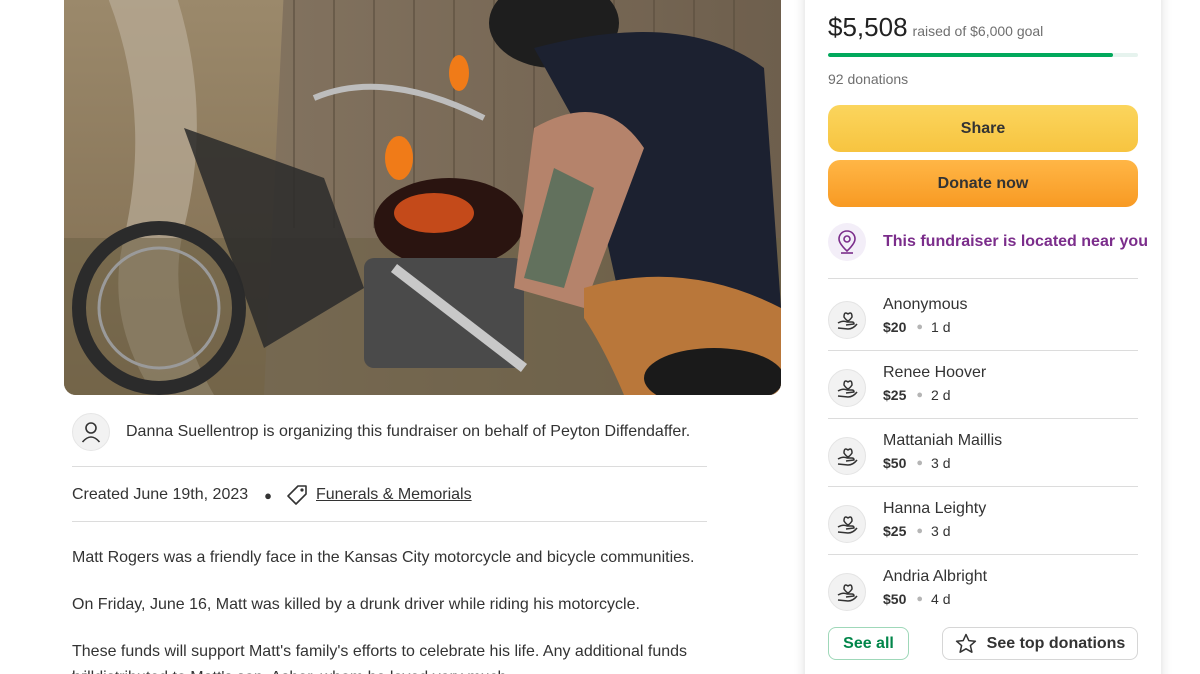  What do you see at coordinates (983, 128) in the screenshot?
I see `share-button: Share` at bounding box center [983, 128].